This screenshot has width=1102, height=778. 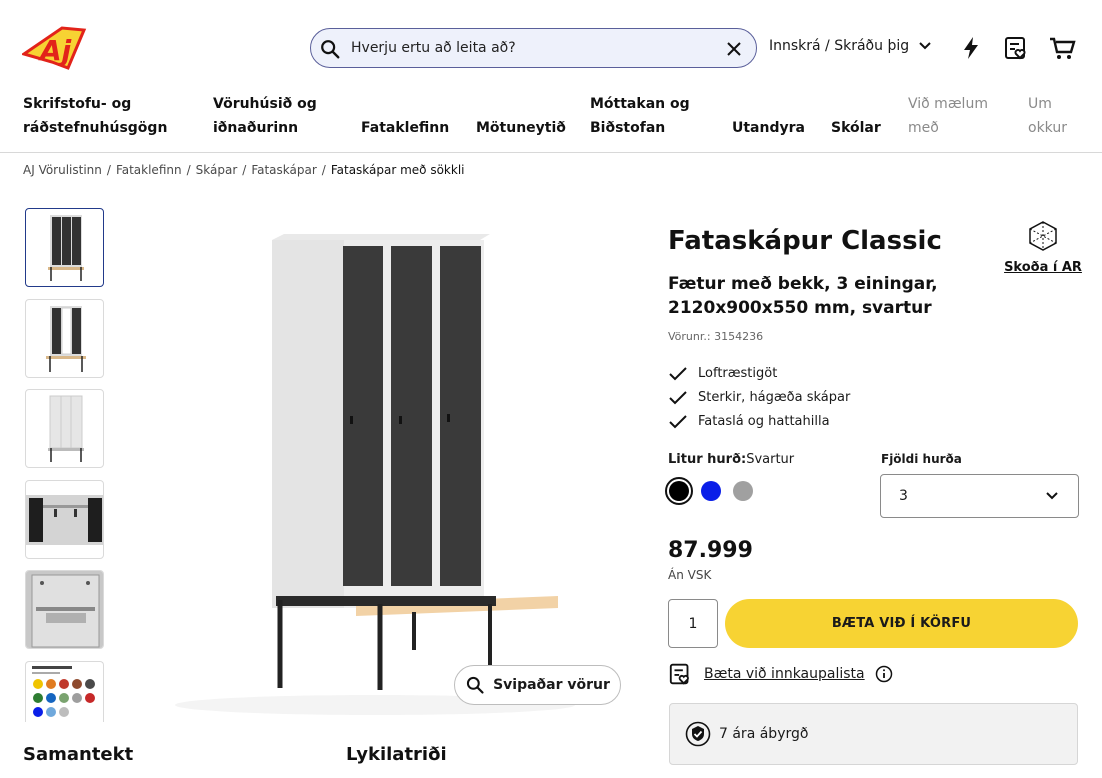 I want to click on feature-text: Sterkir, hágæða skápar, so click(x=774, y=397).